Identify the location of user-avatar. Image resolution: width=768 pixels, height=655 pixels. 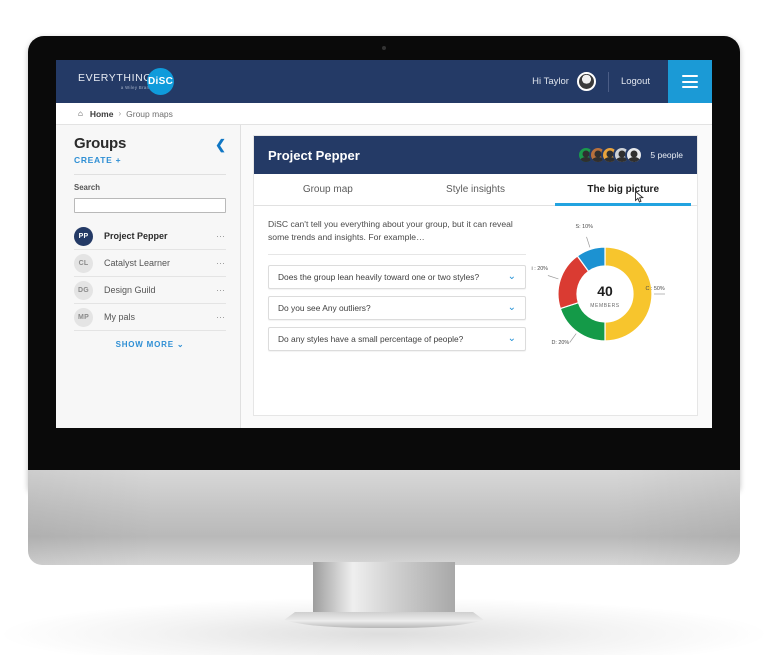
(586, 81).